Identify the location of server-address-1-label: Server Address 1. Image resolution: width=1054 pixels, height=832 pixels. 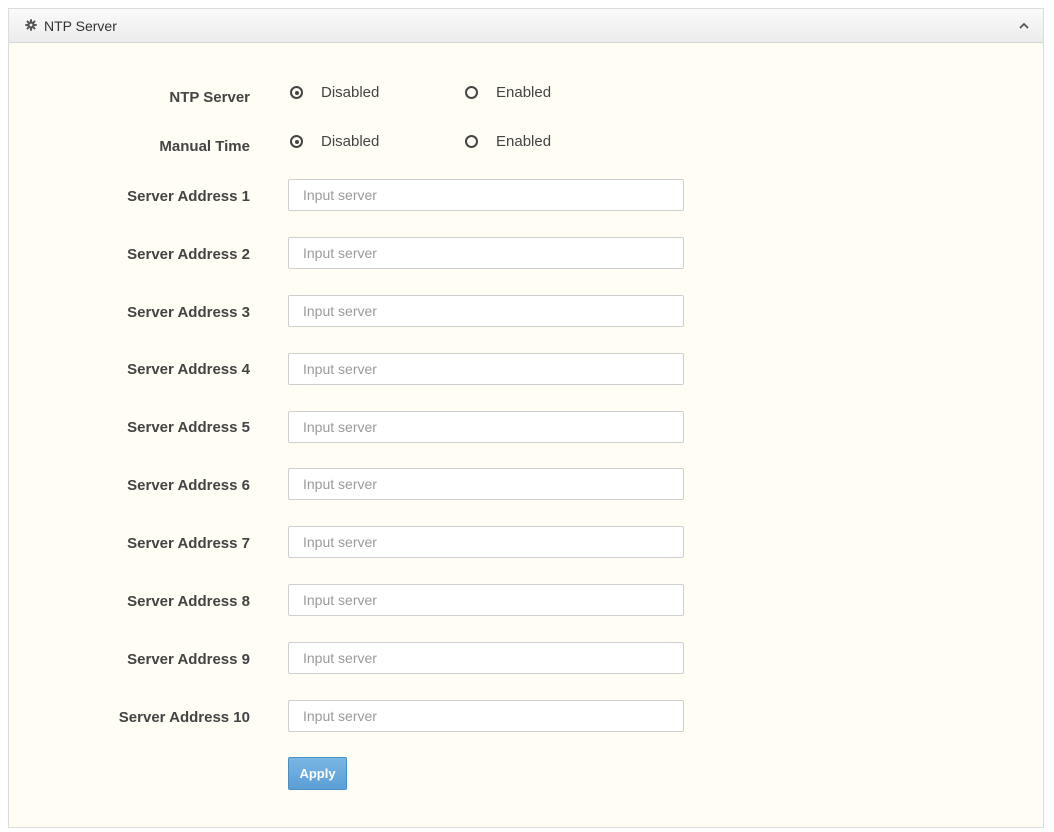
(188, 196).